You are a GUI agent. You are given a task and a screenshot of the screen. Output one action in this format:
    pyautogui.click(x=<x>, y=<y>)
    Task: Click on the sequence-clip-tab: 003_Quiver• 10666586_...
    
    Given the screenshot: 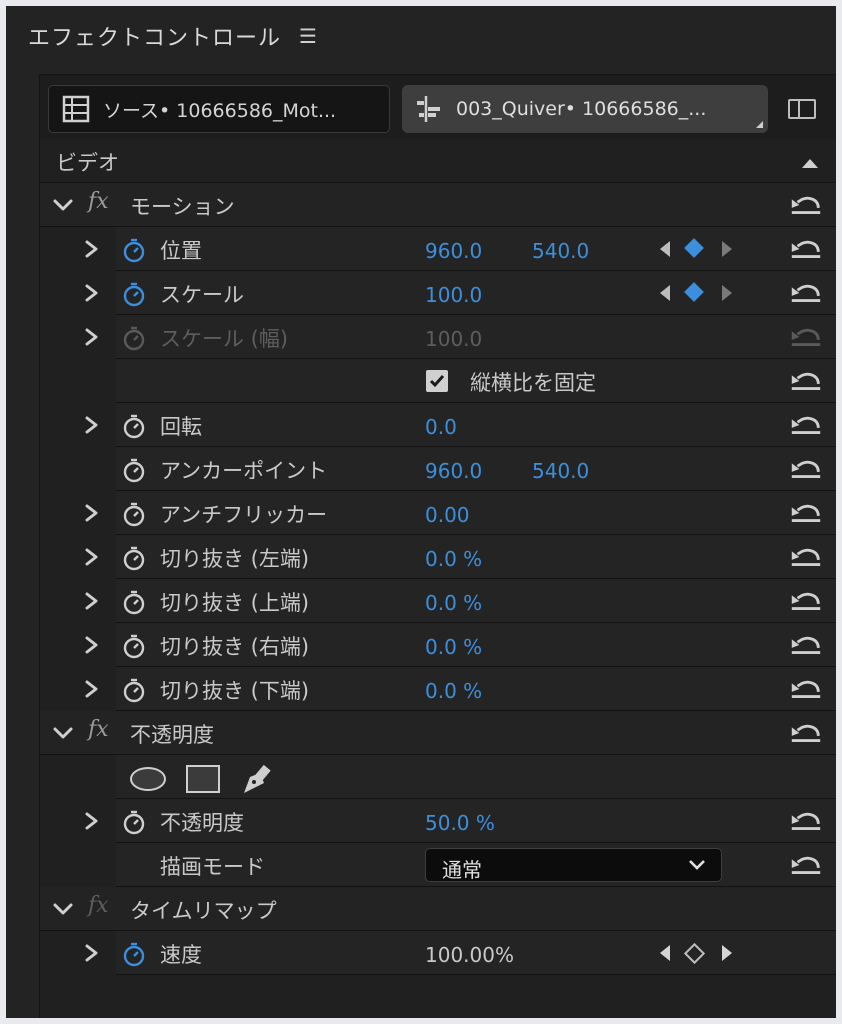 What is the action you would take?
    pyautogui.click(x=585, y=109)
    